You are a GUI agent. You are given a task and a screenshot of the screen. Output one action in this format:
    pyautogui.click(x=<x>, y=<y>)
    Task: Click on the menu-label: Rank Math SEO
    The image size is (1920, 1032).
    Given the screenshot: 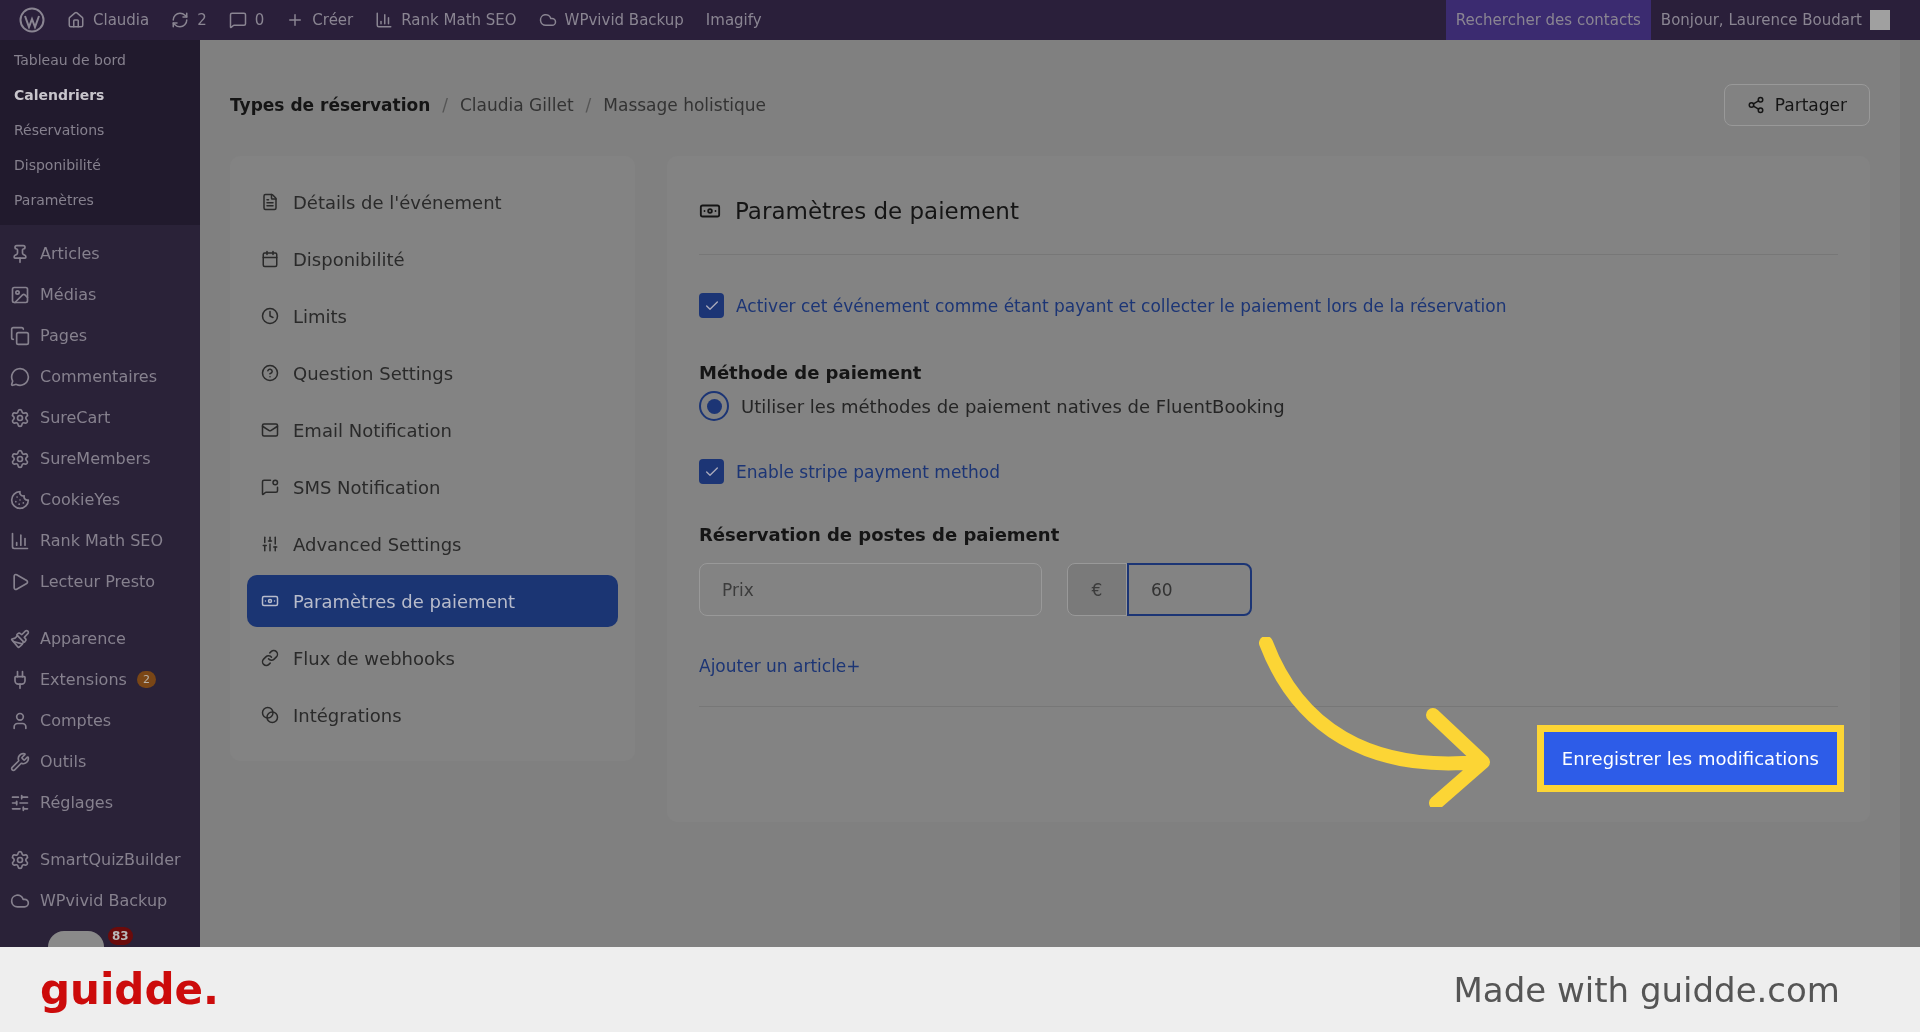 What is the action you would take?
    pyautogui.click(x=102, y=540)
    